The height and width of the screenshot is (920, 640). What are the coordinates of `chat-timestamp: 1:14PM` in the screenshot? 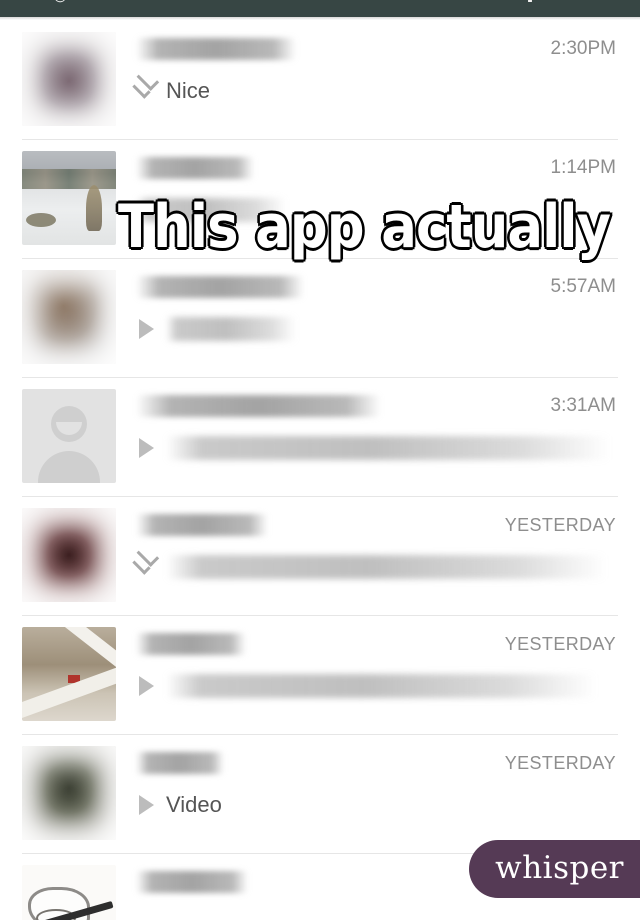 It's located at (583, 167).